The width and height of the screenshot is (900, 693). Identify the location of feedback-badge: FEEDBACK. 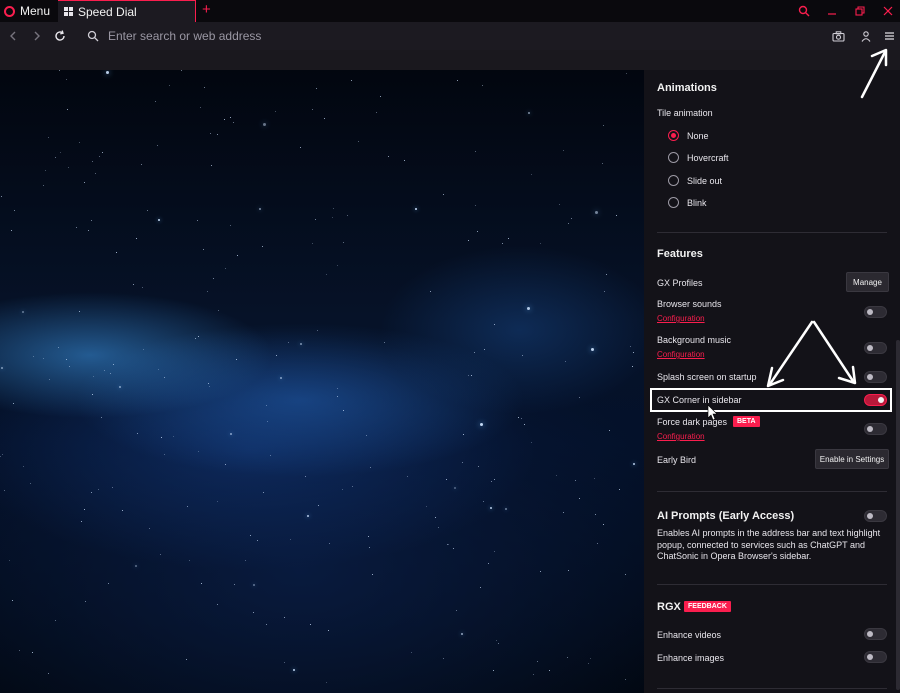
(707, 606).